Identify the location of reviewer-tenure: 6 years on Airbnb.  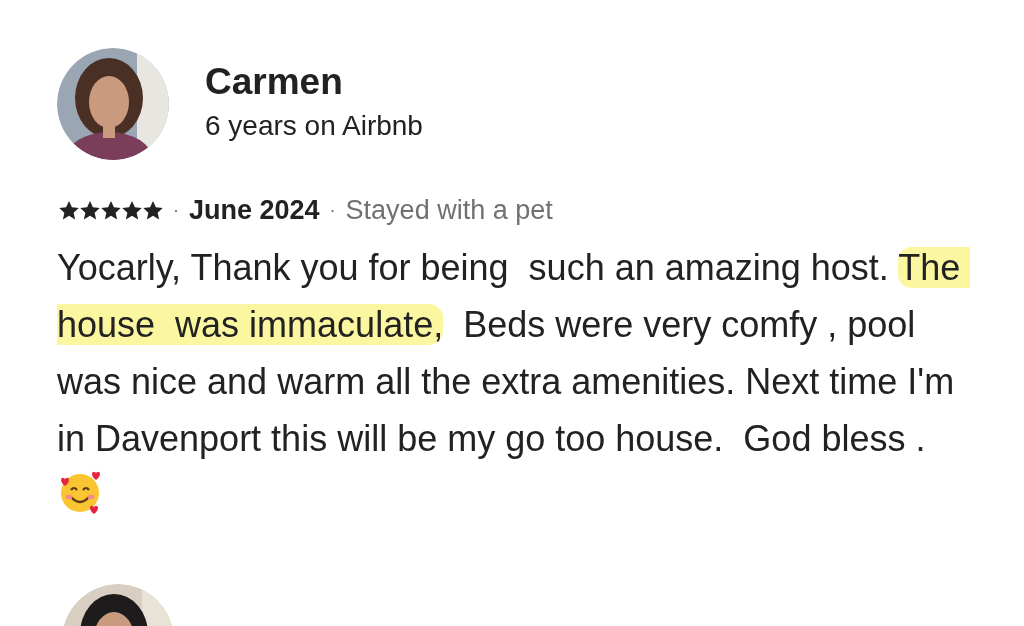
(314, 126).